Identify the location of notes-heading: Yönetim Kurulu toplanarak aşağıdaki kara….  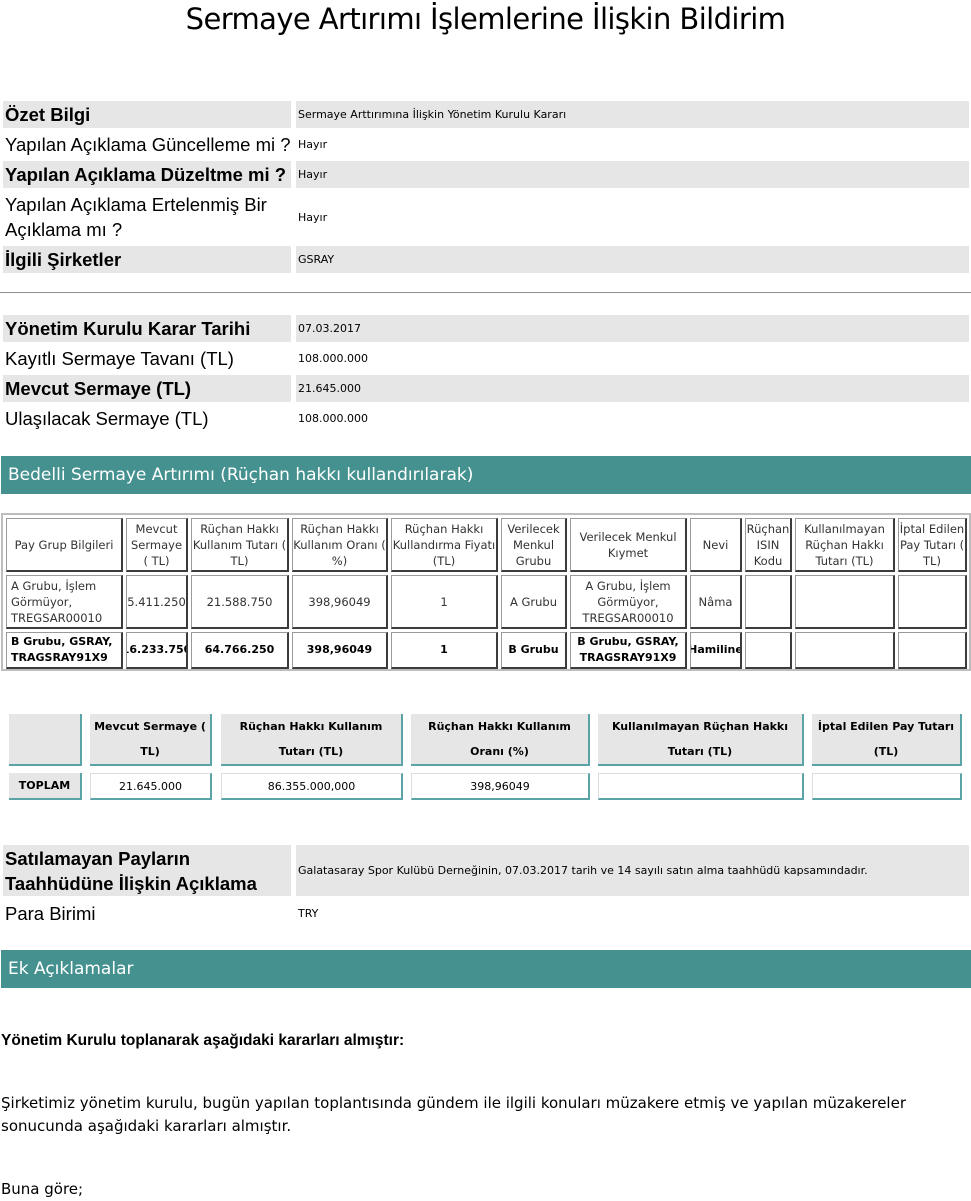
(203, 1040).